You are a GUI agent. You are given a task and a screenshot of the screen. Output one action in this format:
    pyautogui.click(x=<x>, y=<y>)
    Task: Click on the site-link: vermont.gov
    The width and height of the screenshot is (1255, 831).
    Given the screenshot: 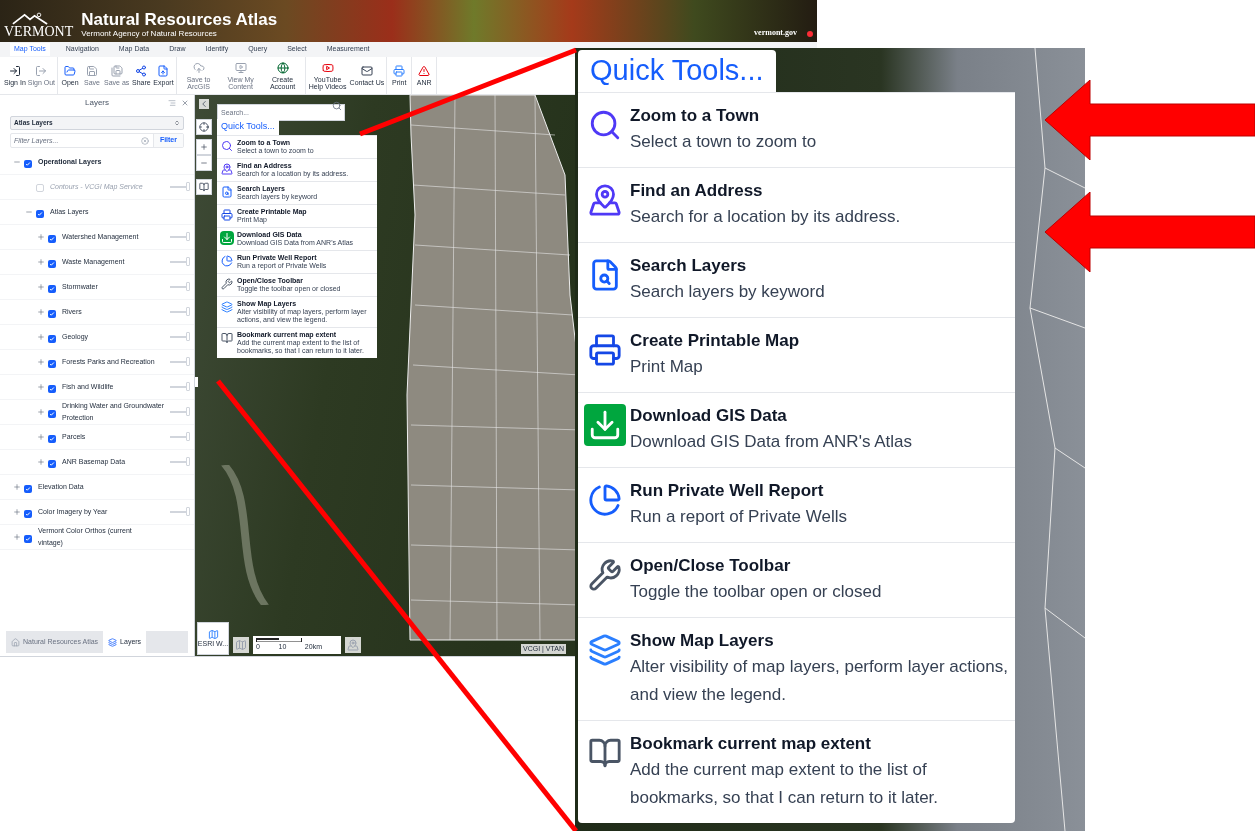 What is the action you would take?
    pyautogui.click(x=775, y=33)
    